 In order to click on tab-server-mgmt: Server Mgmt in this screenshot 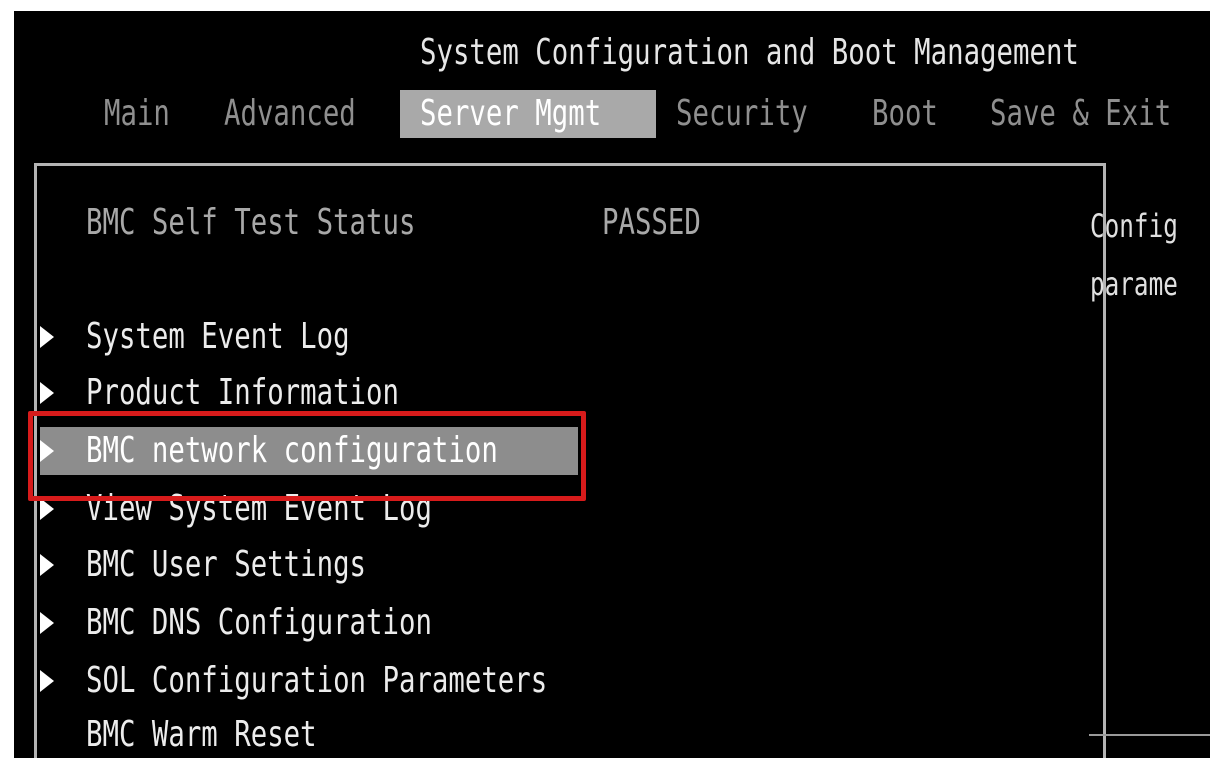, I will do `click(528, 114)`.